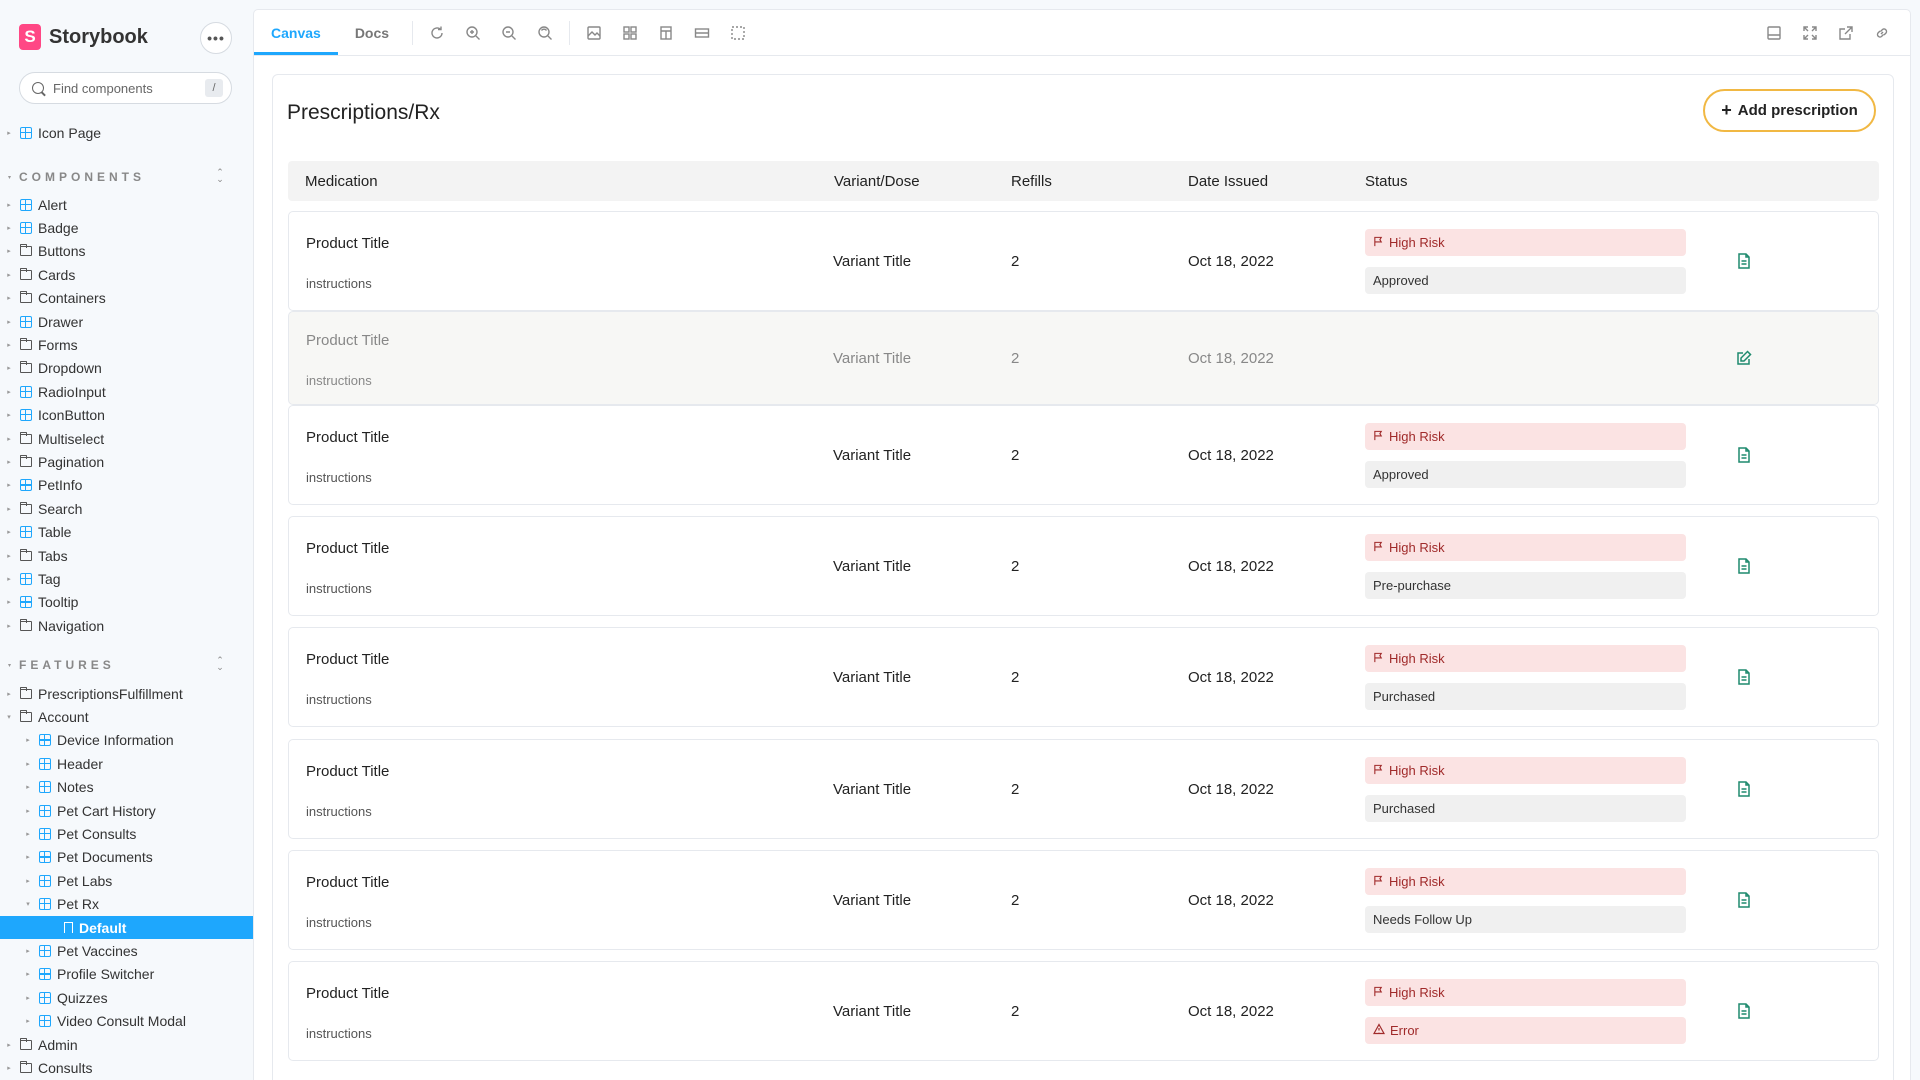 The image size is (1920, 1080). What do you see at coordinates (127, 391) in the screenshot?
I see `sidebar-item-radioinput: ▸ RadioInput` at bounding box center [127, 391].